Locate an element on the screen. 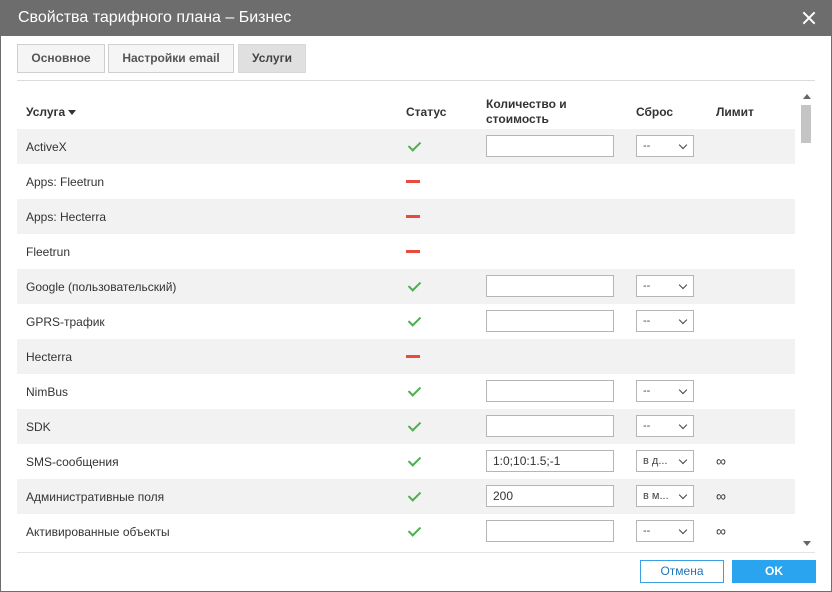 The height and width of the screenshot is (592, 832). service-name: Google (пользовательский) is located at coordinates (101, 287).